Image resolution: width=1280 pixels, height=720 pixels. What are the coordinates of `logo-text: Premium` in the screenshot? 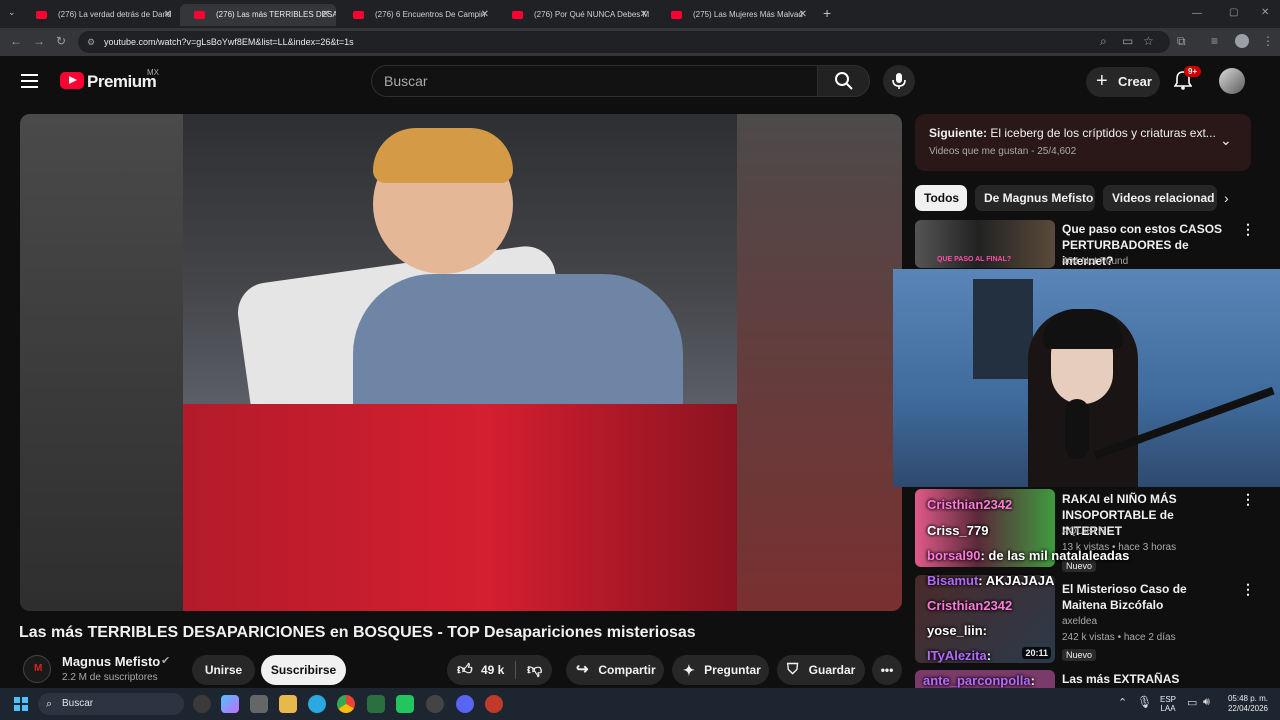 It's located at (122, 82).